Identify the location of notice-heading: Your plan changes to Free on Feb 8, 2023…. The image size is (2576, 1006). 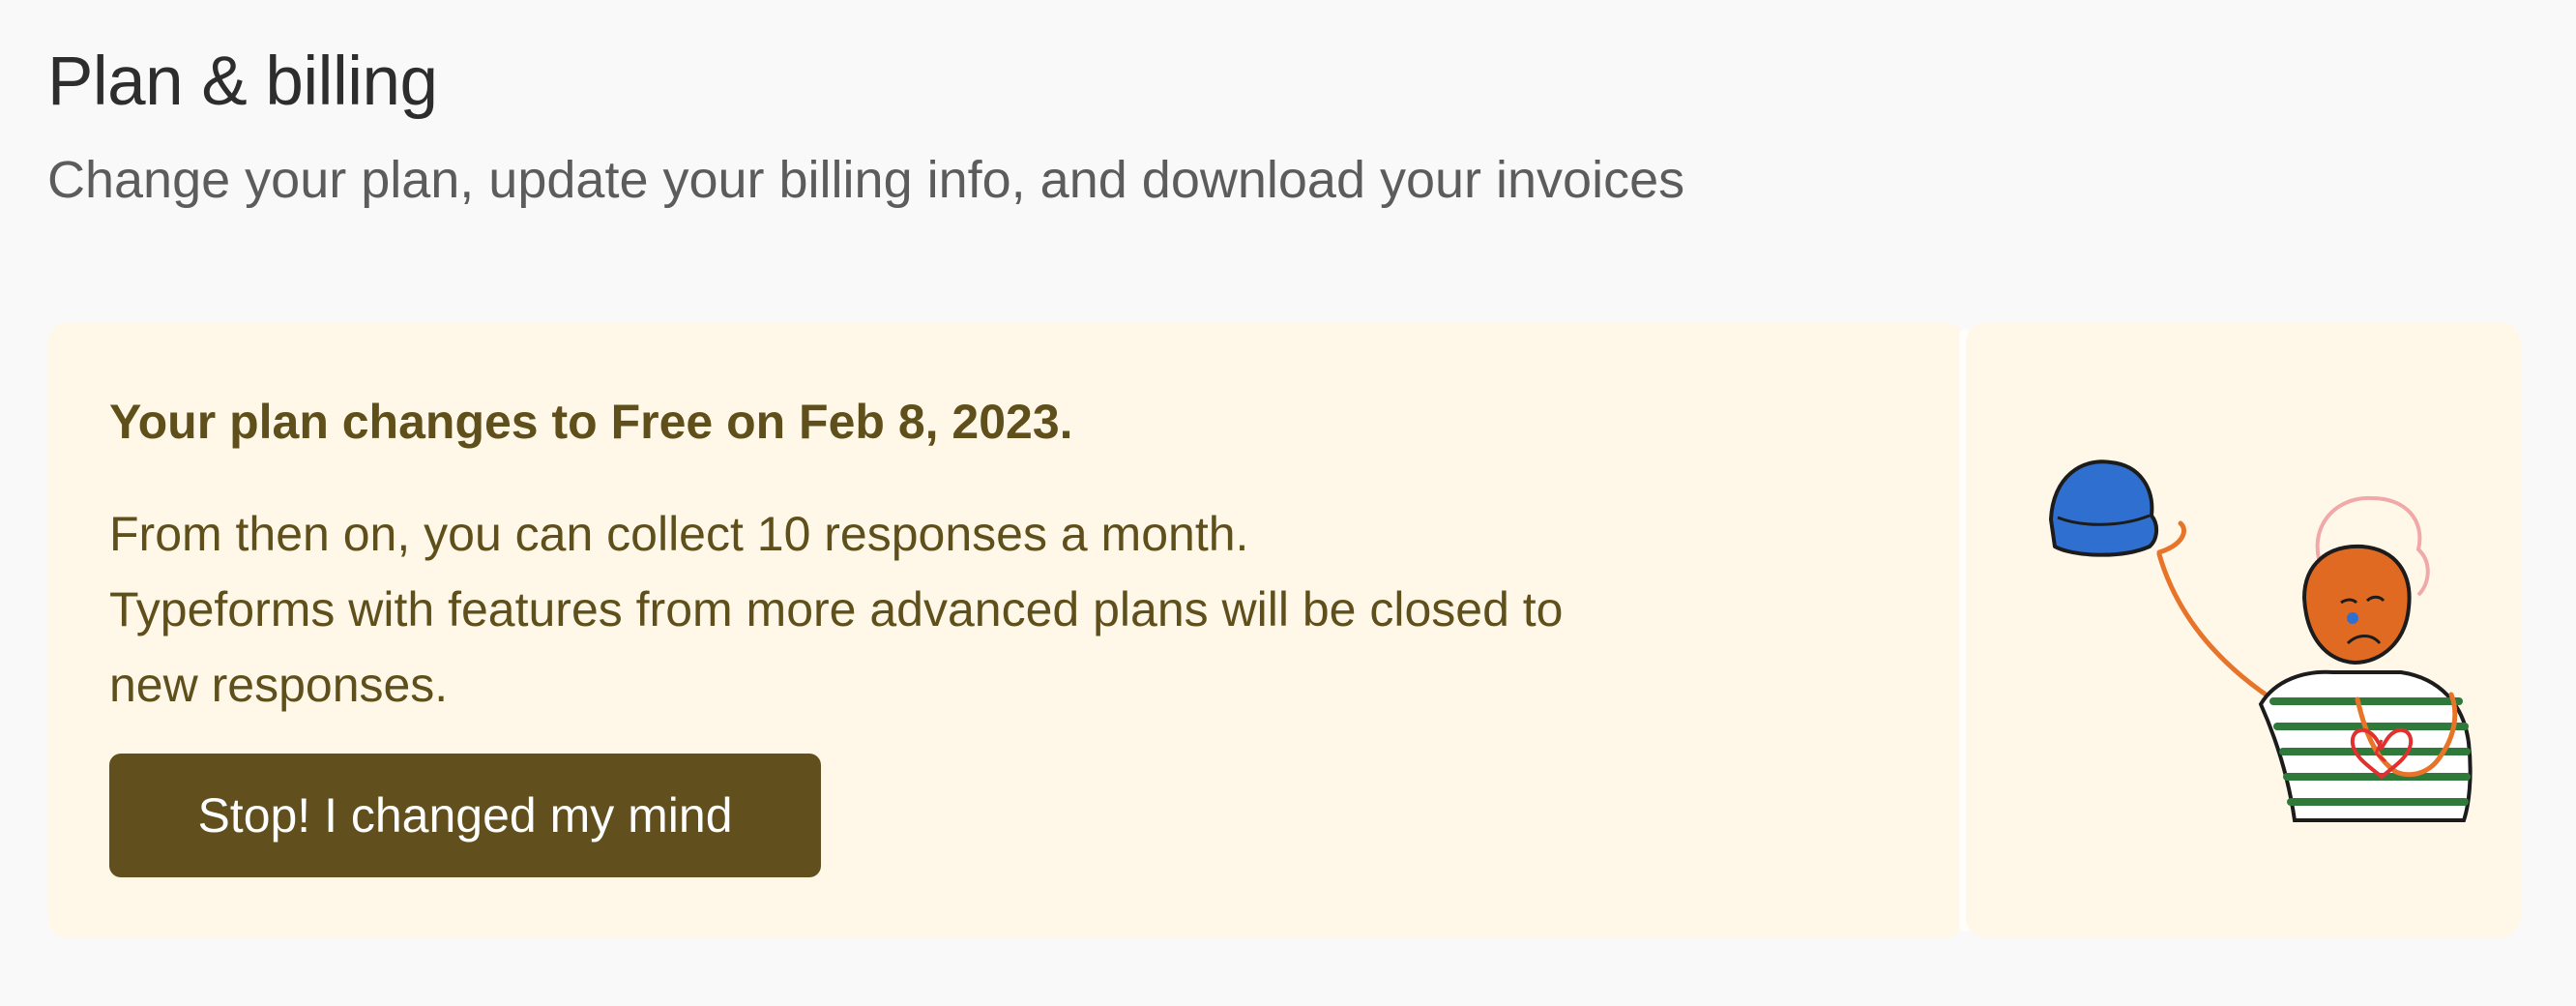
(591, 422).